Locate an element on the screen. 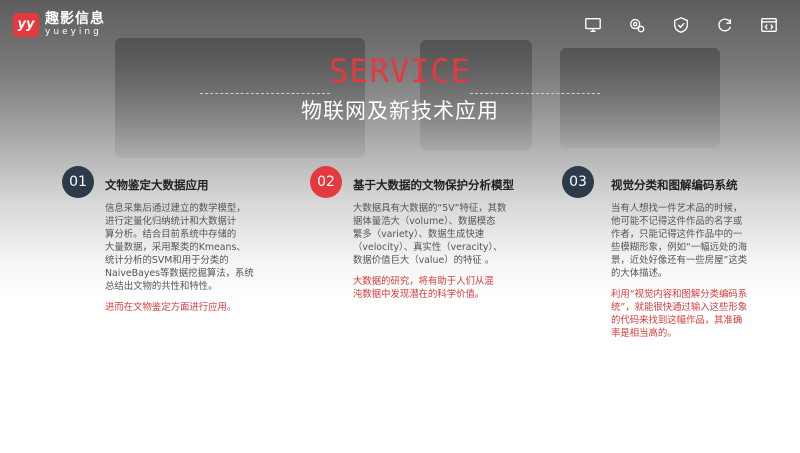  monitor-button is located at coordinates (593, 25).